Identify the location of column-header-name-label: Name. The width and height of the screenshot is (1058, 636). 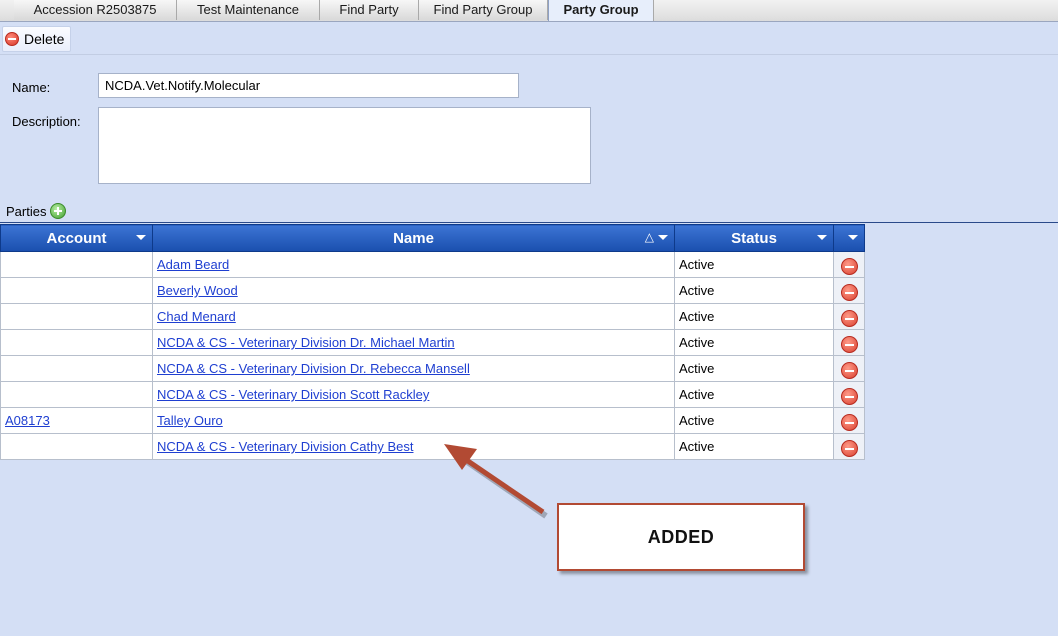
(413, 238).